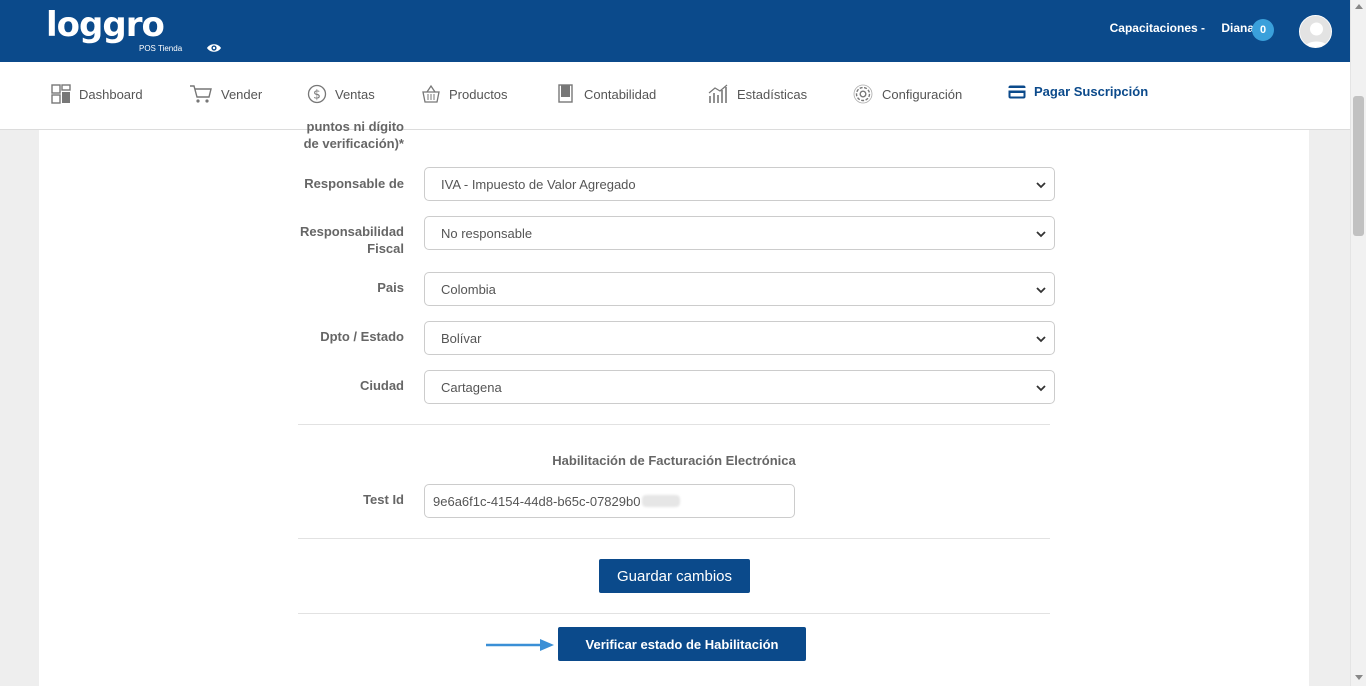 The height and width of the screenshot is (686, 1366). Describe the element at coordinates (111, 94) in the screenshot. I see `nav-label: Dashboard` at that location.